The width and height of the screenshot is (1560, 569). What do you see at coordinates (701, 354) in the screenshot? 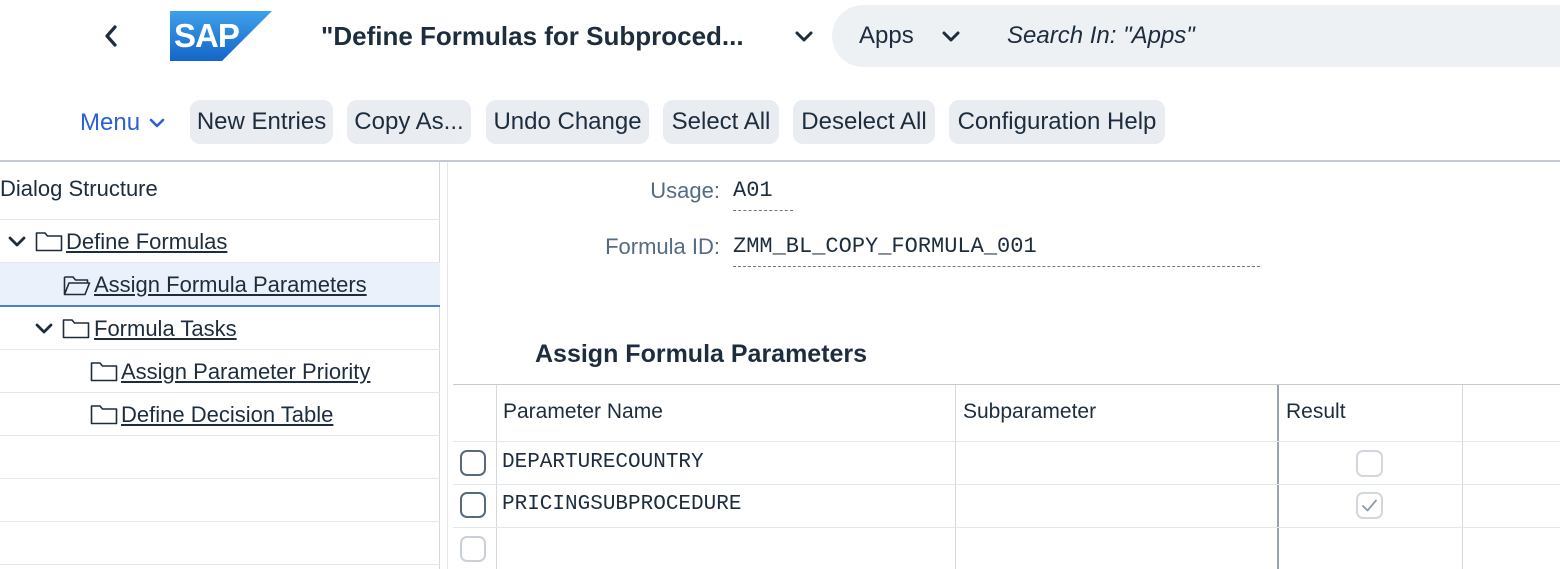
I see `section-title: Assign Formula Parameters` at bounding box center [701, 354].